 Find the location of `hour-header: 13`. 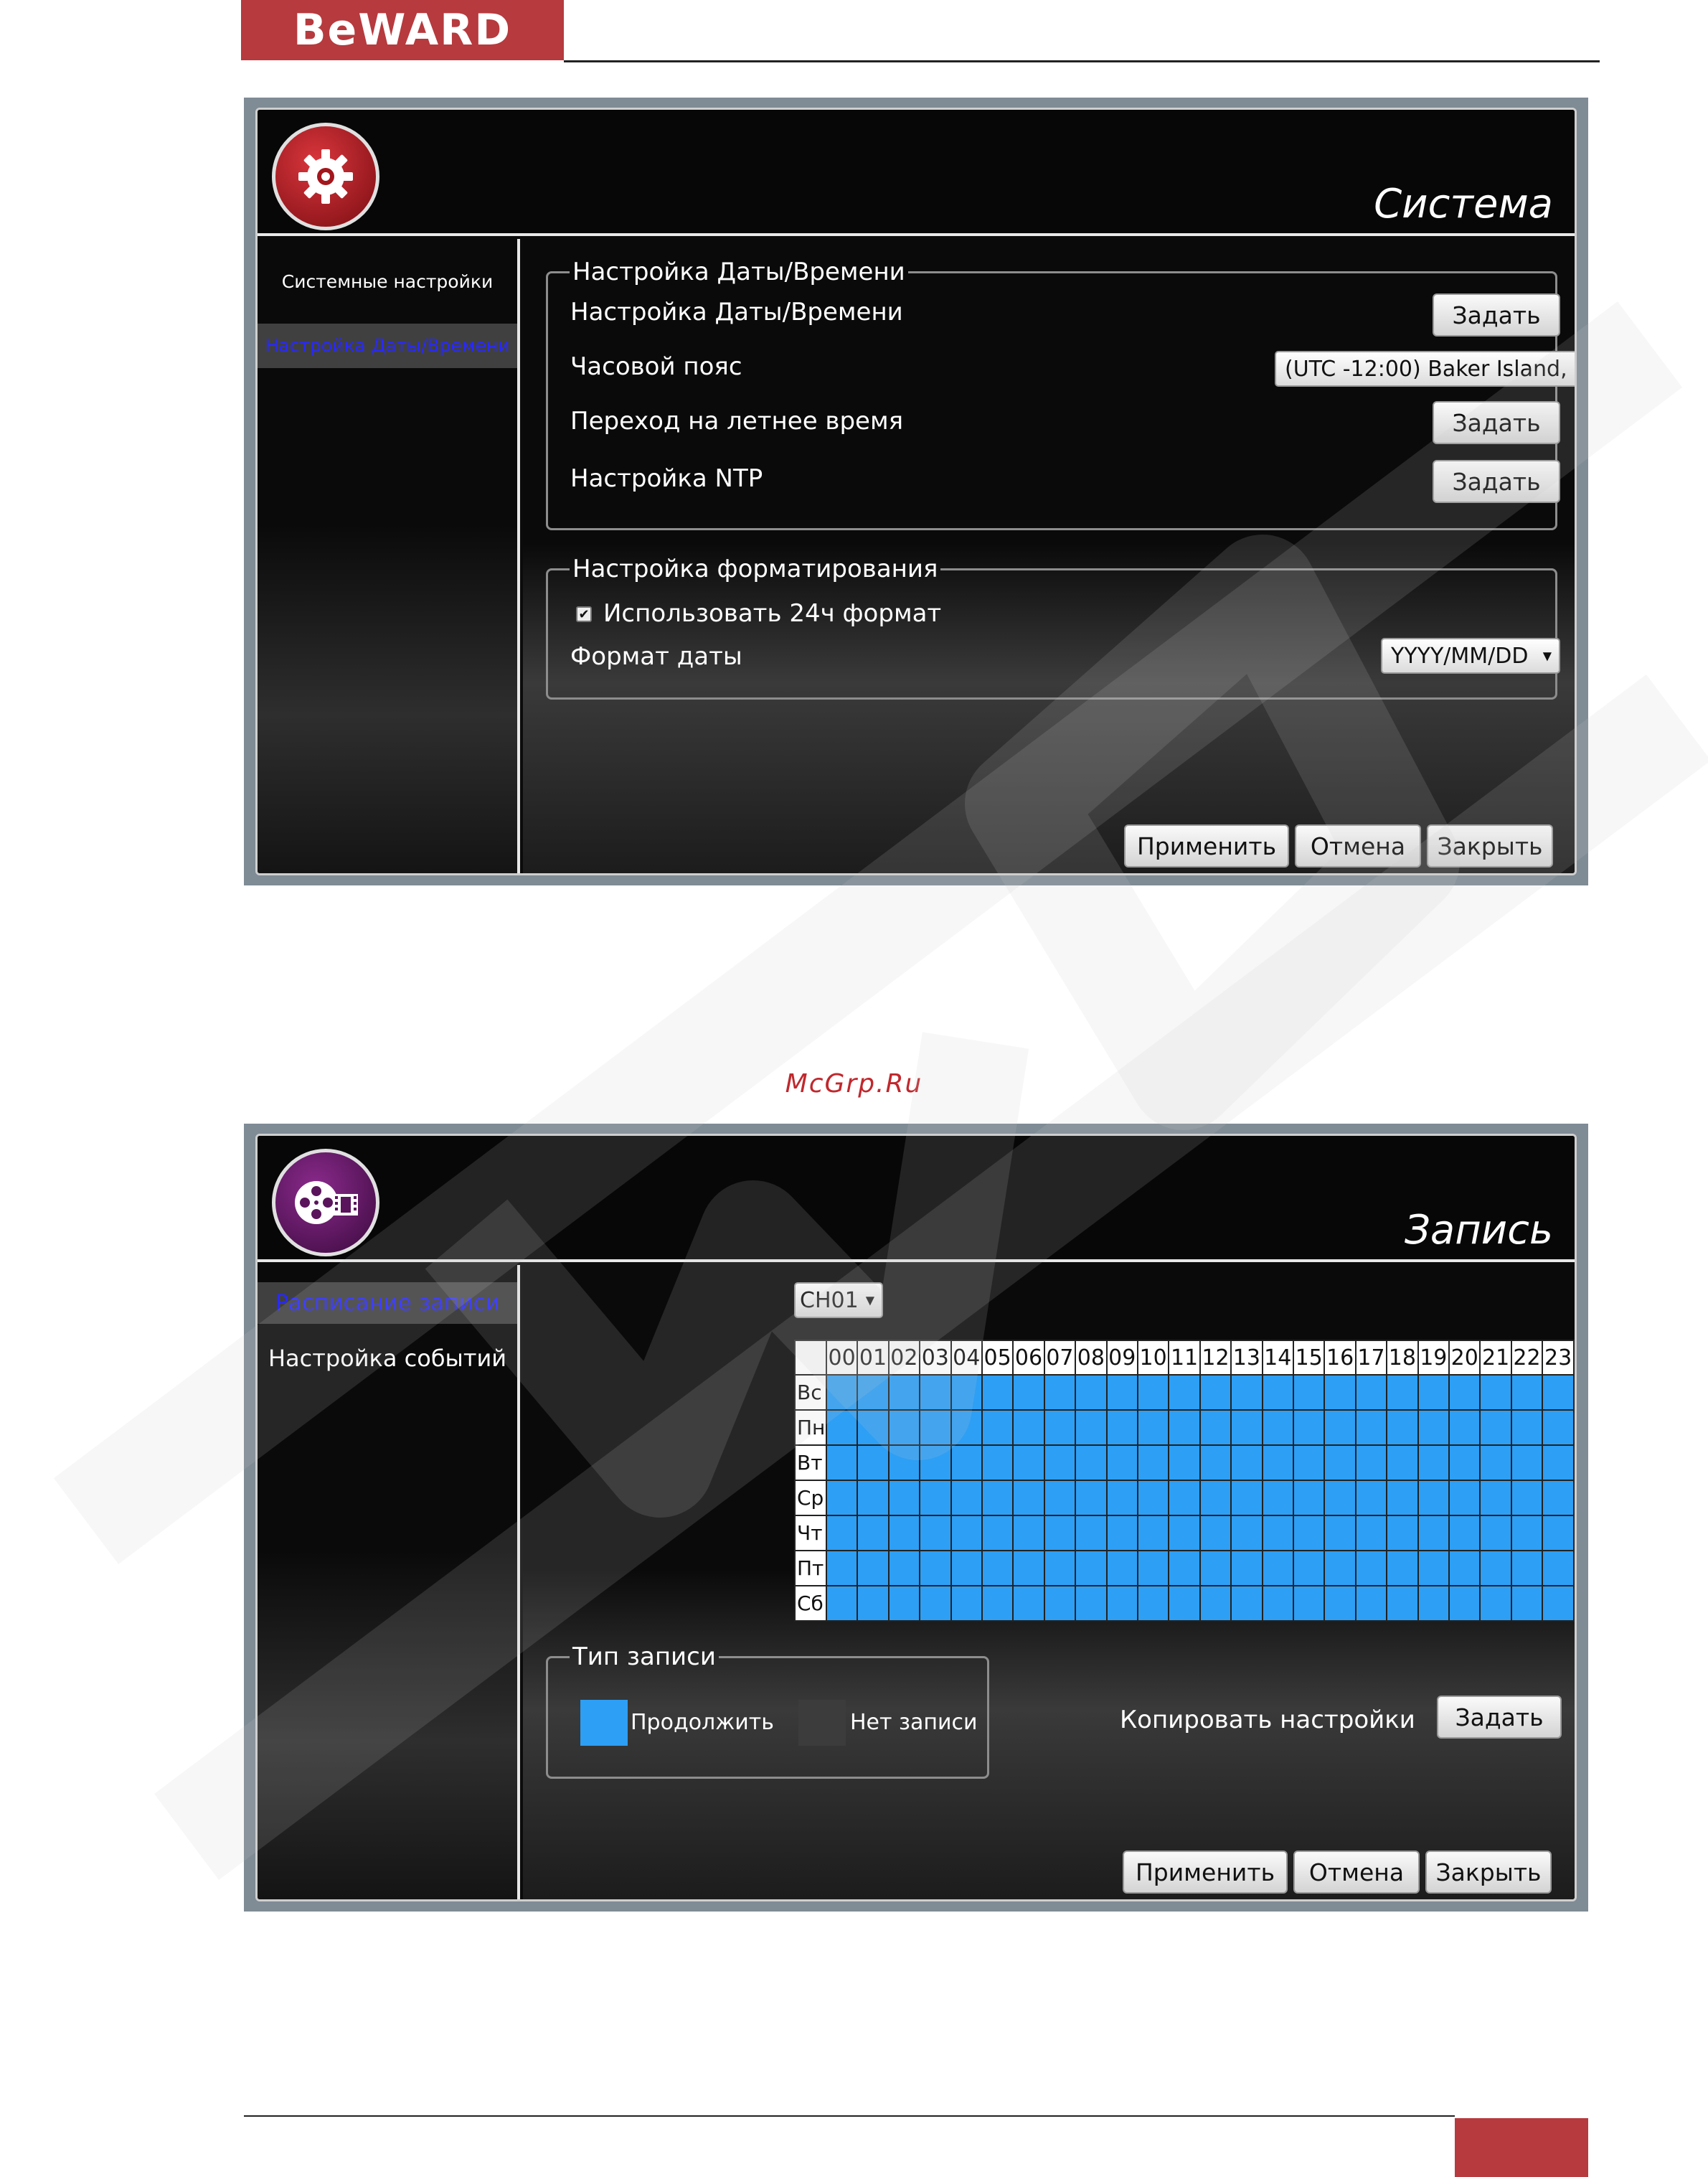

hour-header: 13 is located at coordinates (1246, 1358).